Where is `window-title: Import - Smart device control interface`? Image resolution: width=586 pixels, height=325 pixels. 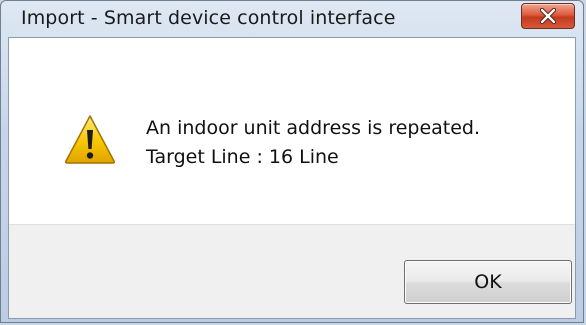
window-title: Import - Smart device control interface is located at coordinates (208, 18).